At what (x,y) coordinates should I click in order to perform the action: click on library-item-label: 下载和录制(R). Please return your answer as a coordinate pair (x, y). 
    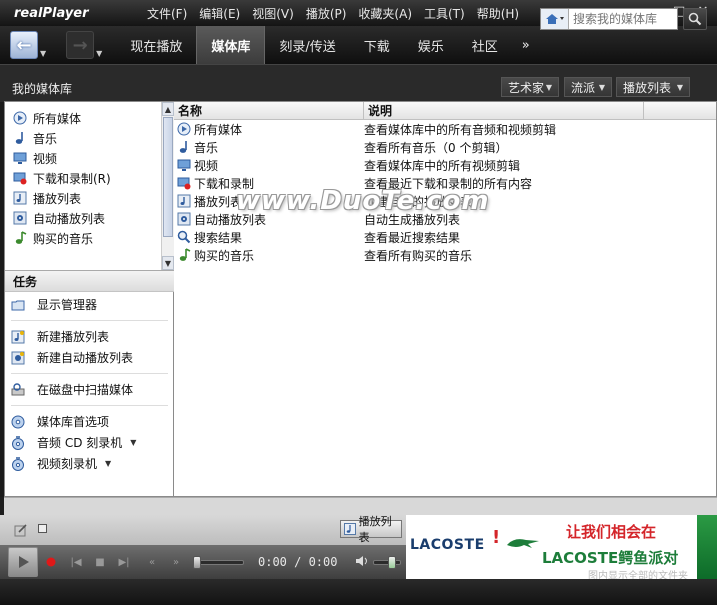
    Looking at the image, I should click on (72, 178).